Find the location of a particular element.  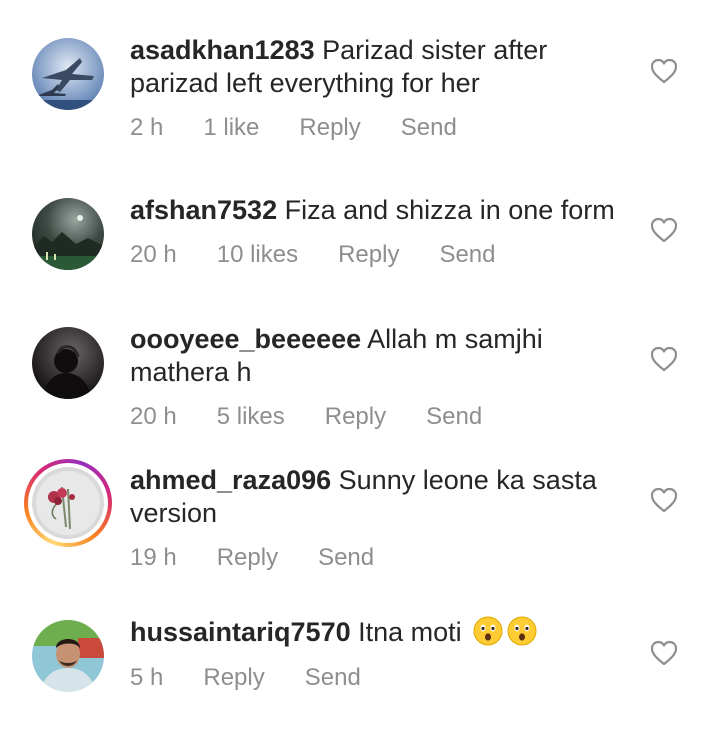

avatar-story-ring is located at coordinates (68, 503).